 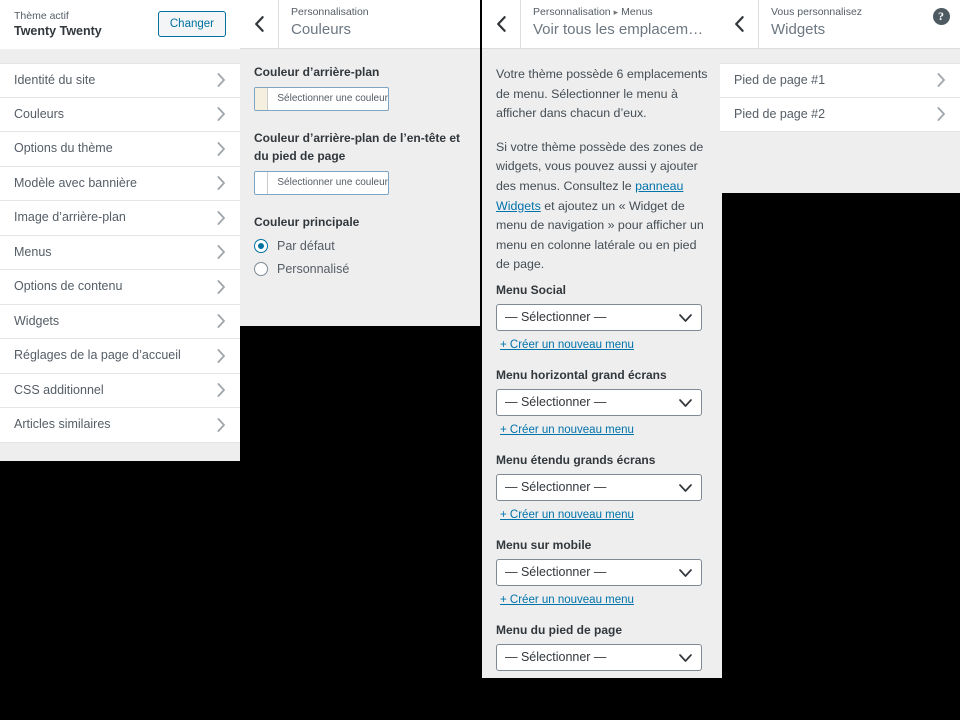 I want to click on back-button-menus, so click(x=501, y=24).